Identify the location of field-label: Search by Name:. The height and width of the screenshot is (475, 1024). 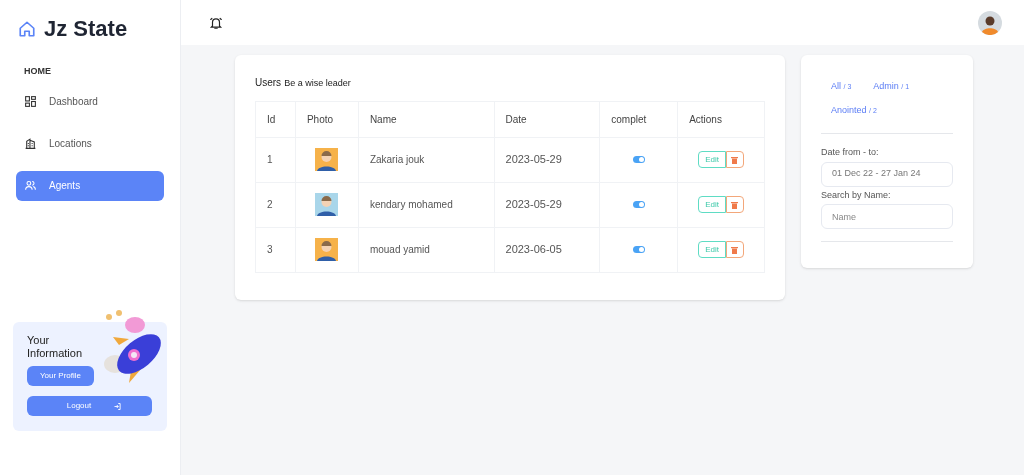
(856, 195).